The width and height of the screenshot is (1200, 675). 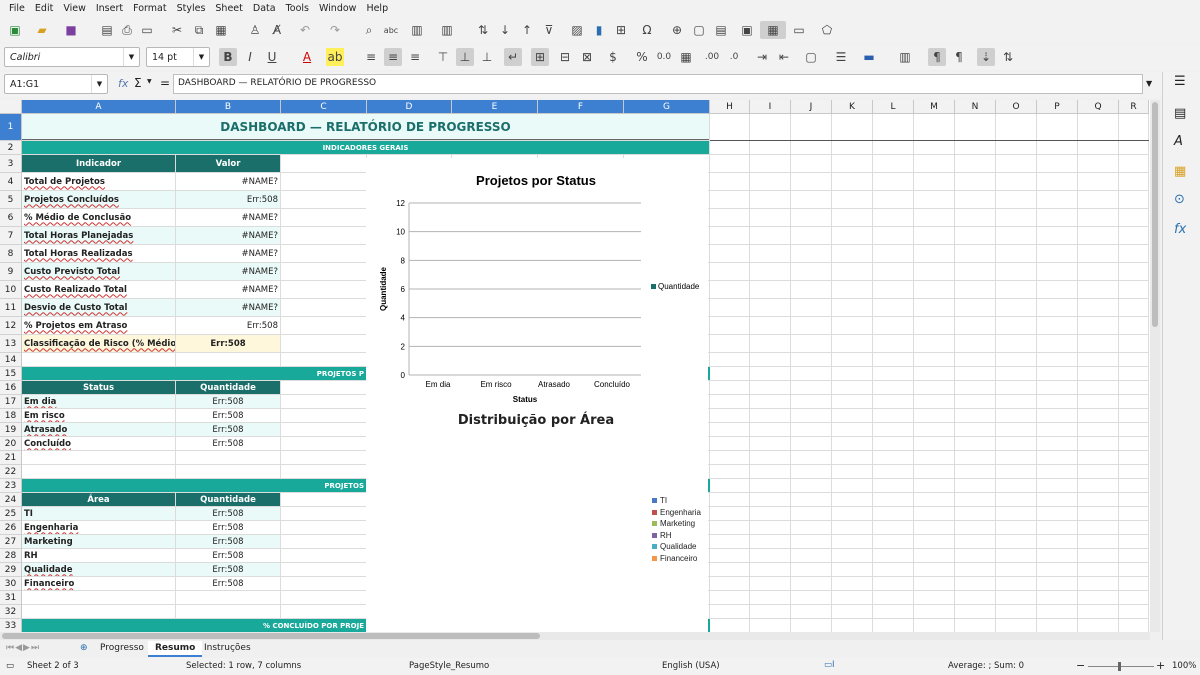 I want to click on menu-tools: Tools, so click(x=297, y=8).